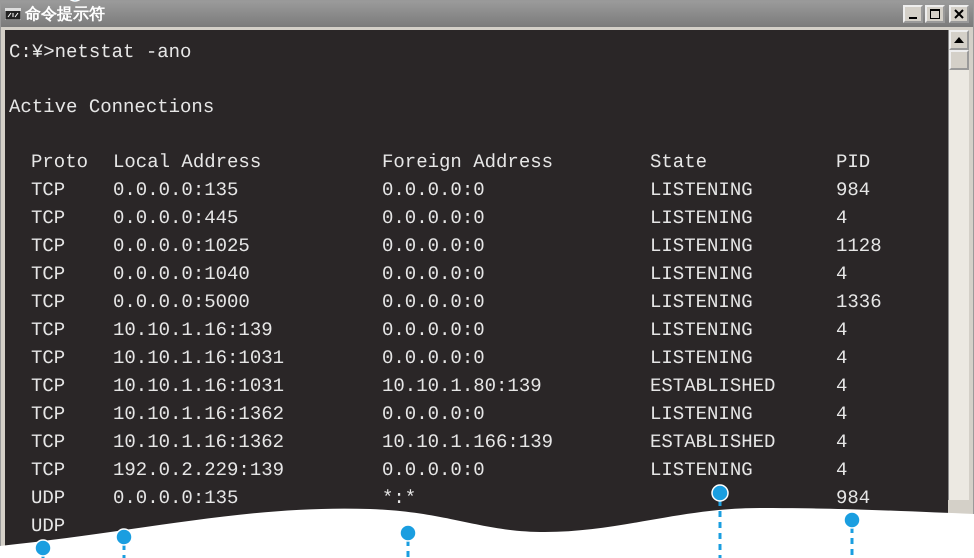 This screenshot has width=974, height=558. I want to click on close-icon, so click(959, 14).